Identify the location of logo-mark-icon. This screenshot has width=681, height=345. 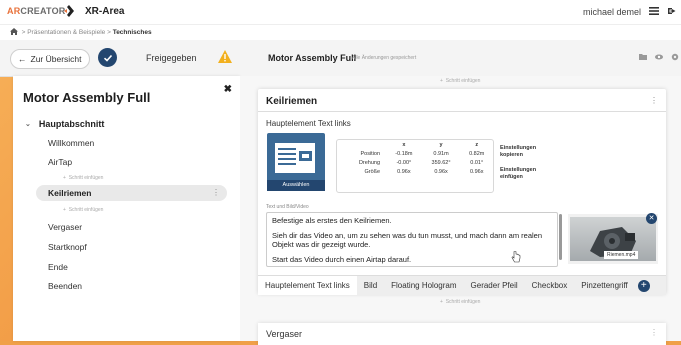
(69, 11).